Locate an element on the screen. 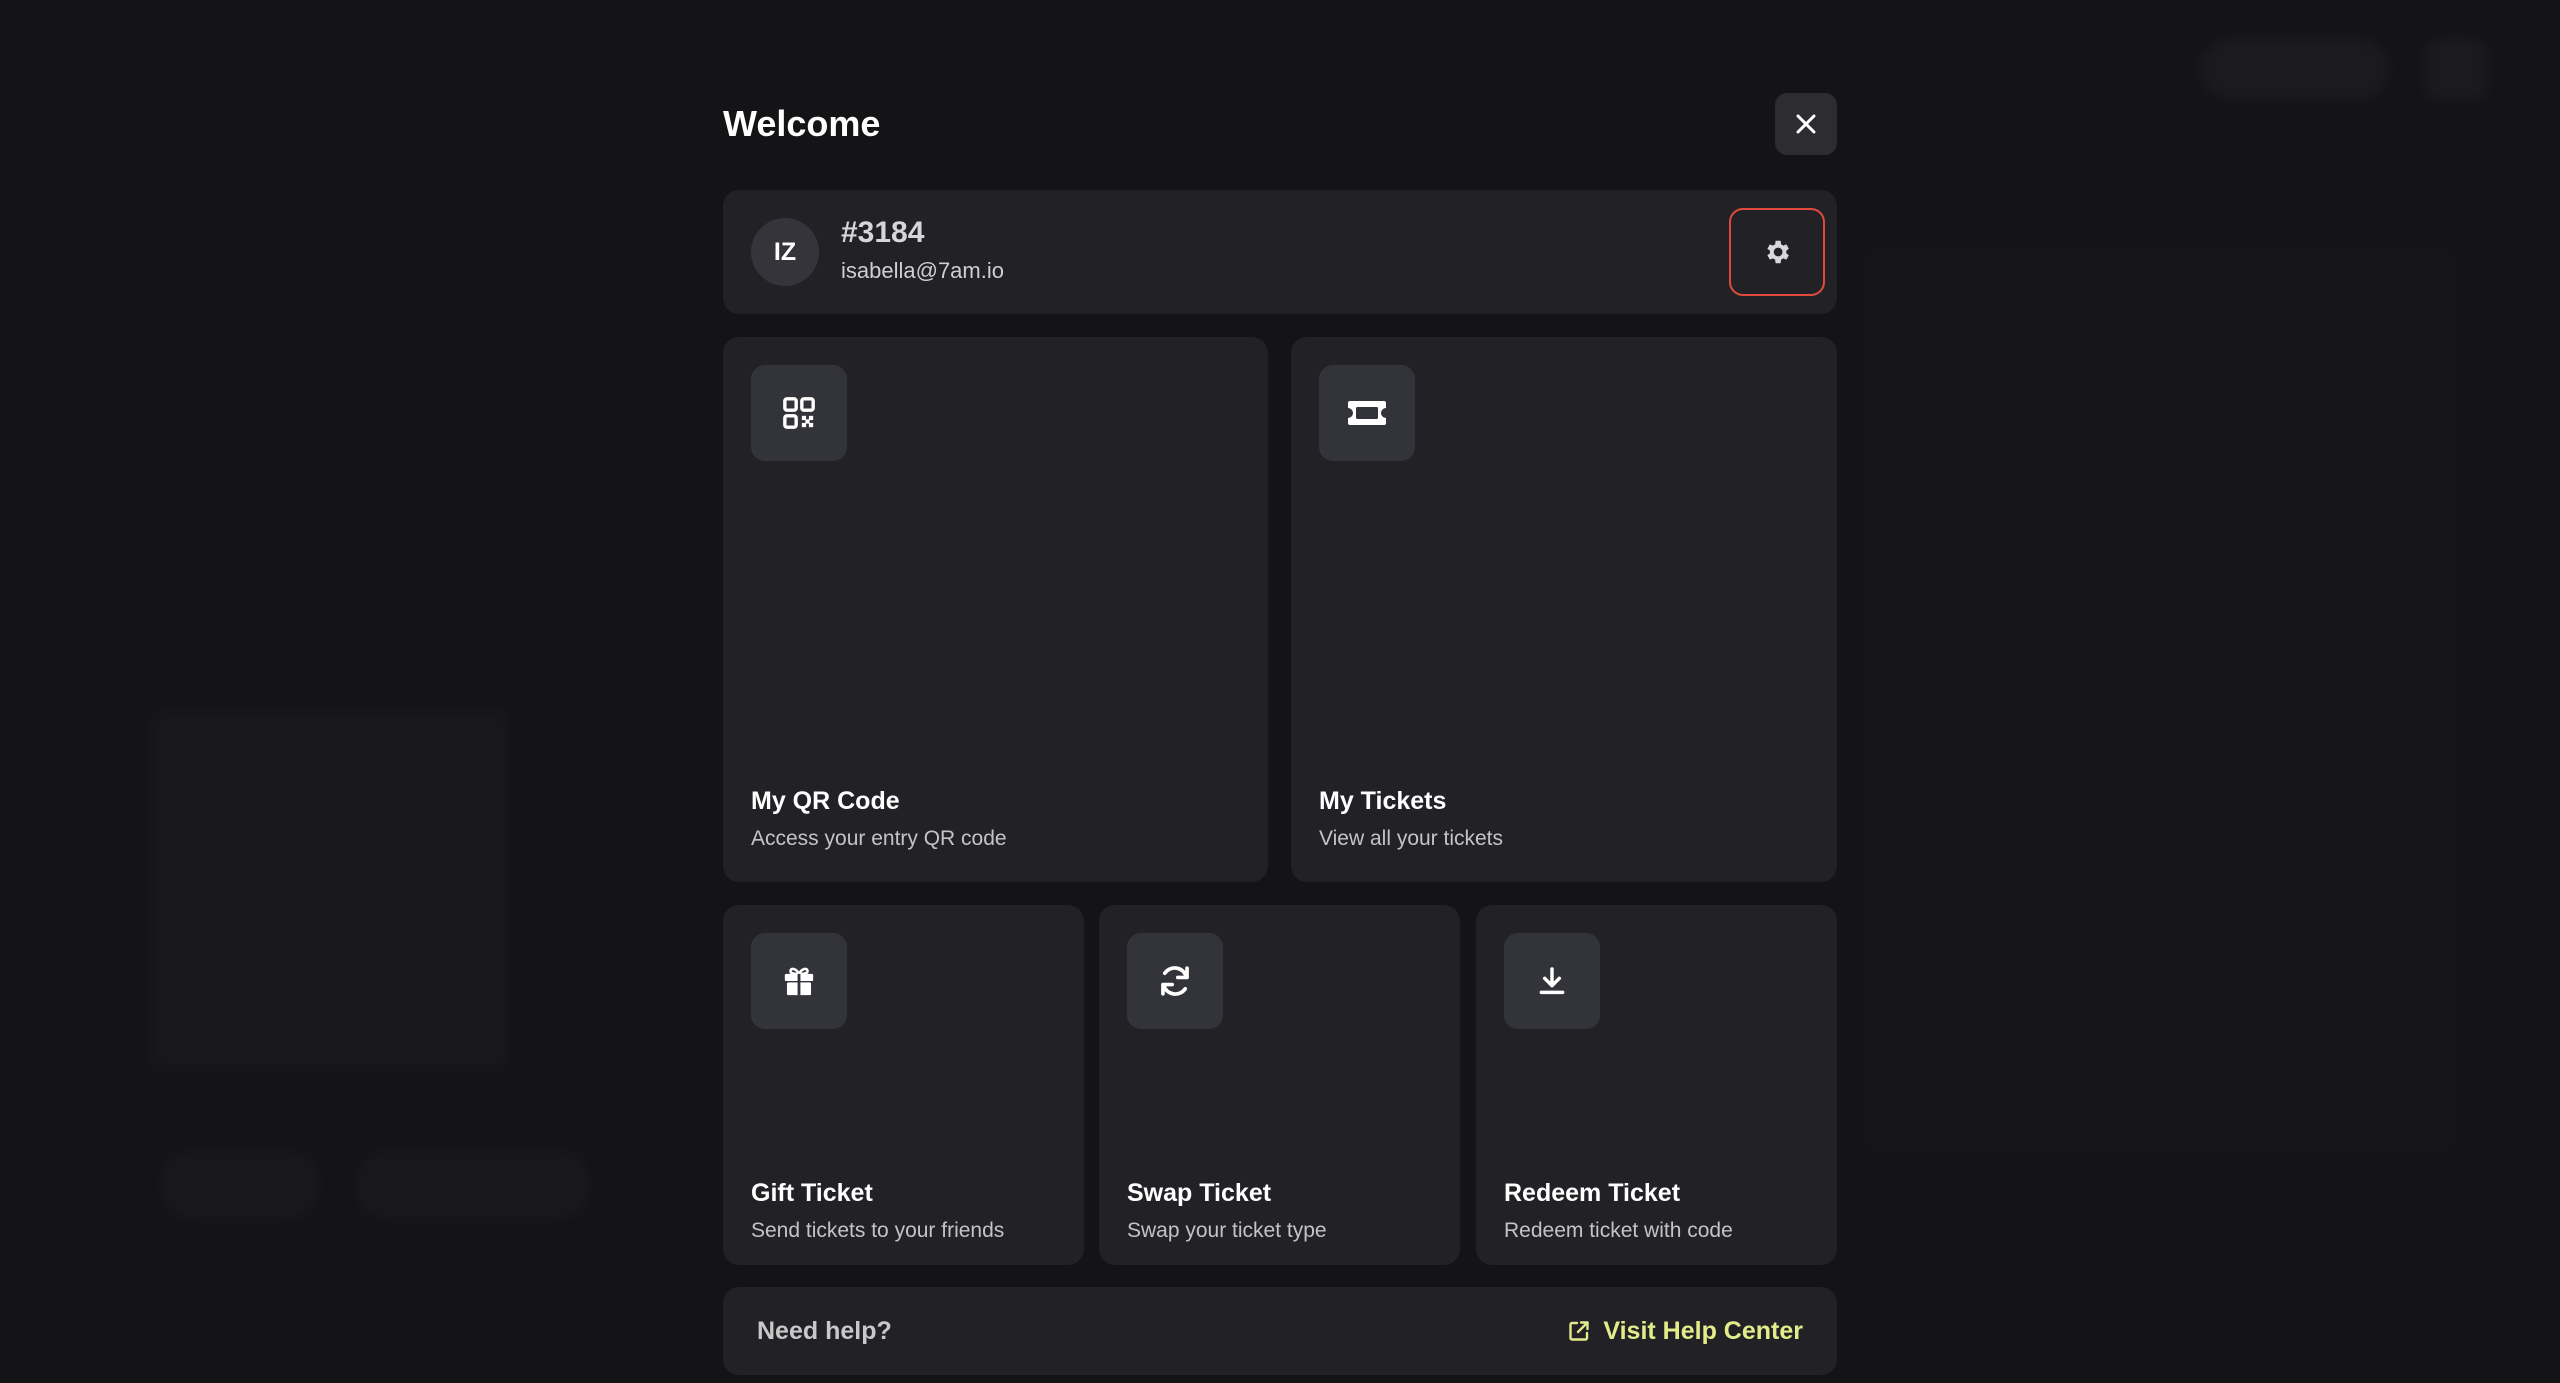 The height and width of the screenshot is (1383, 2560). tile-subtitle: Send tickets to your friends is located at coordinates (878, 1230).